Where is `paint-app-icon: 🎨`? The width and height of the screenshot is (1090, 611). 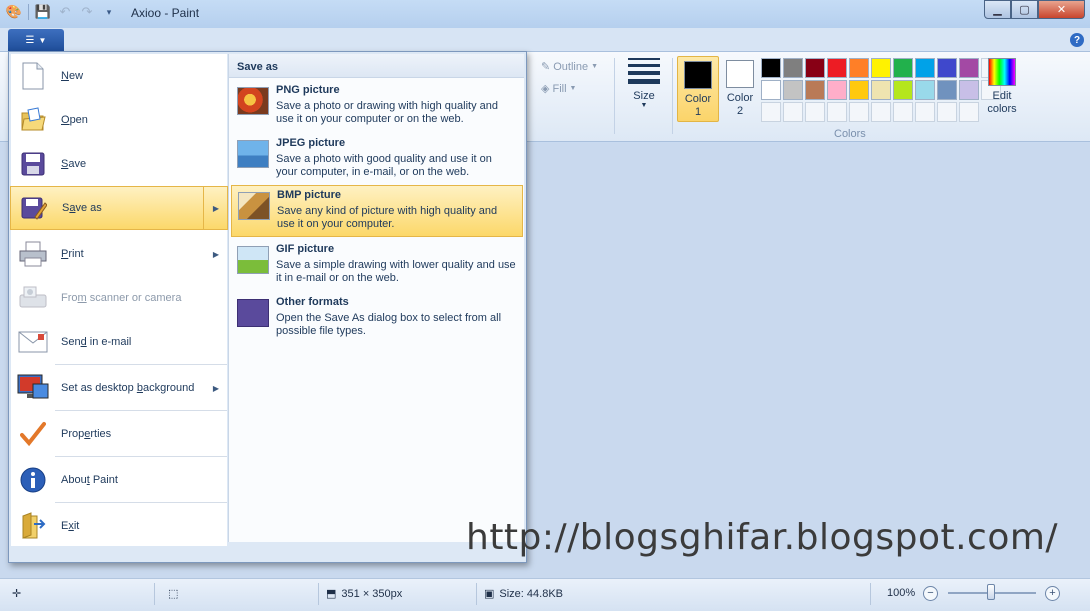 paint-app-icon: 🎨 is located at coordinates (14, 12).